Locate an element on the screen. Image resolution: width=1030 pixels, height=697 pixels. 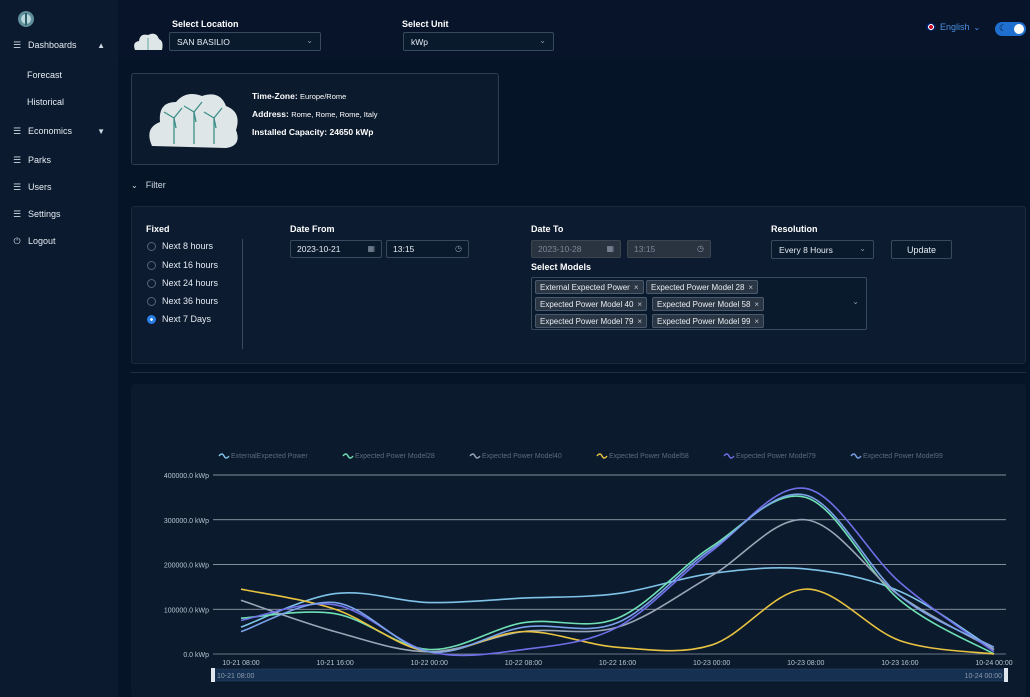
tag-label: Expected Power Model 99 is located at coordinates (704, 321).